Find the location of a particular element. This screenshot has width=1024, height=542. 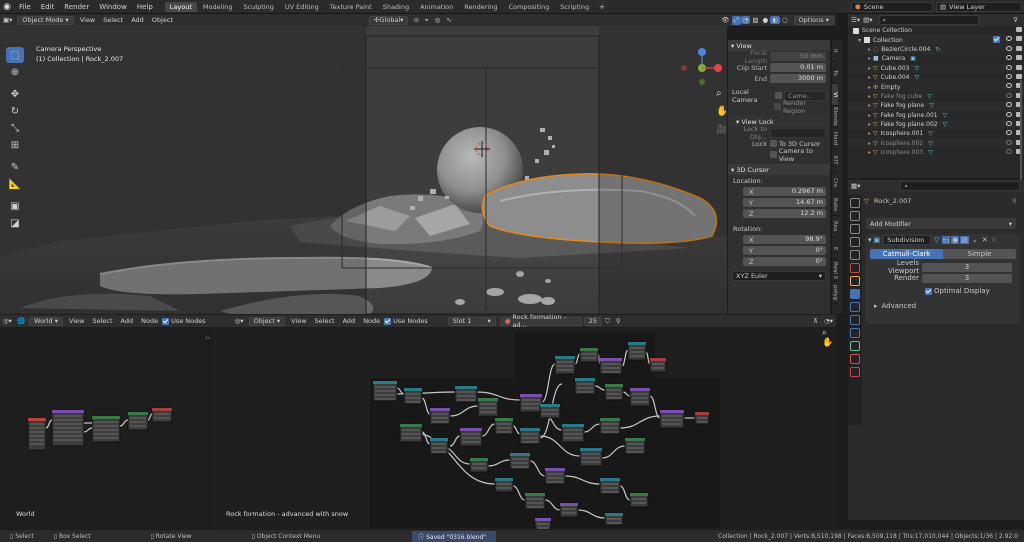

collection-exclude-checkbox is located at coordinates (996, 40).